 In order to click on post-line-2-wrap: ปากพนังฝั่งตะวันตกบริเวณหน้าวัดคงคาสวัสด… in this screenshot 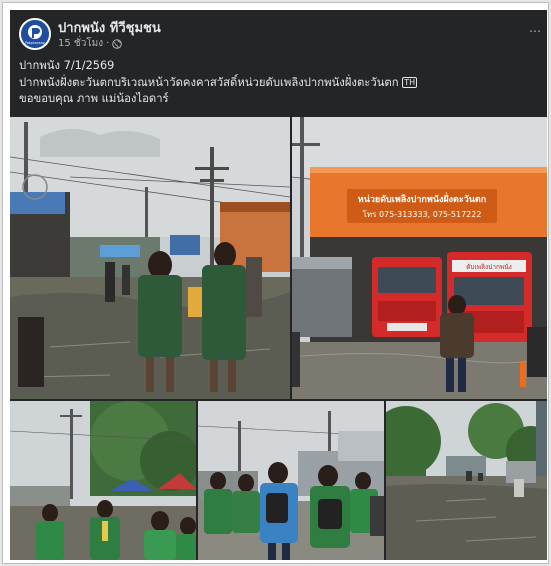, I will do `click(279, 83)`.